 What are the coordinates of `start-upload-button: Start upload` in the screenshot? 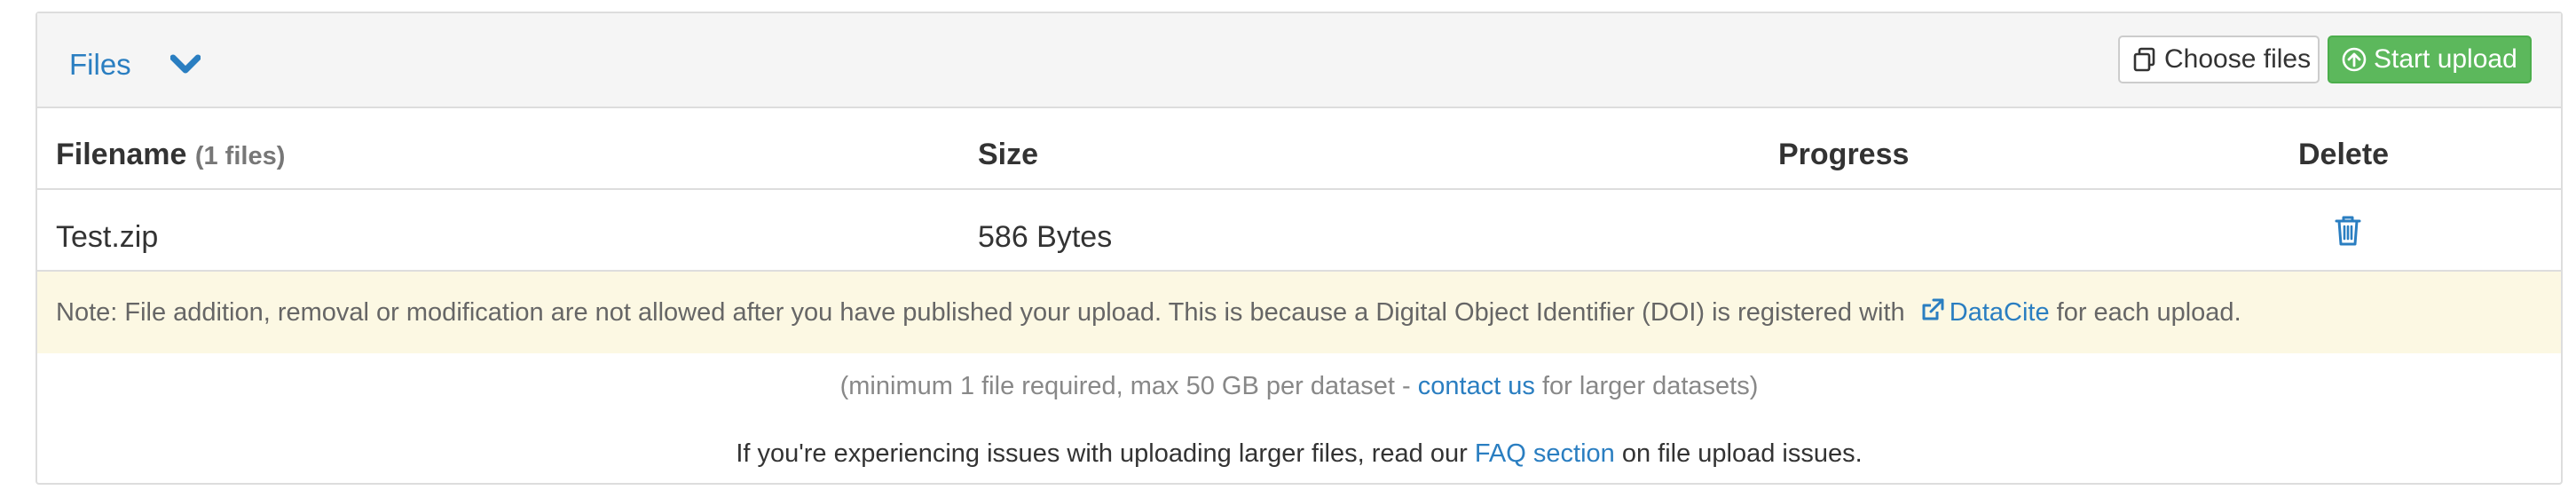 It's located at (2430, 59).